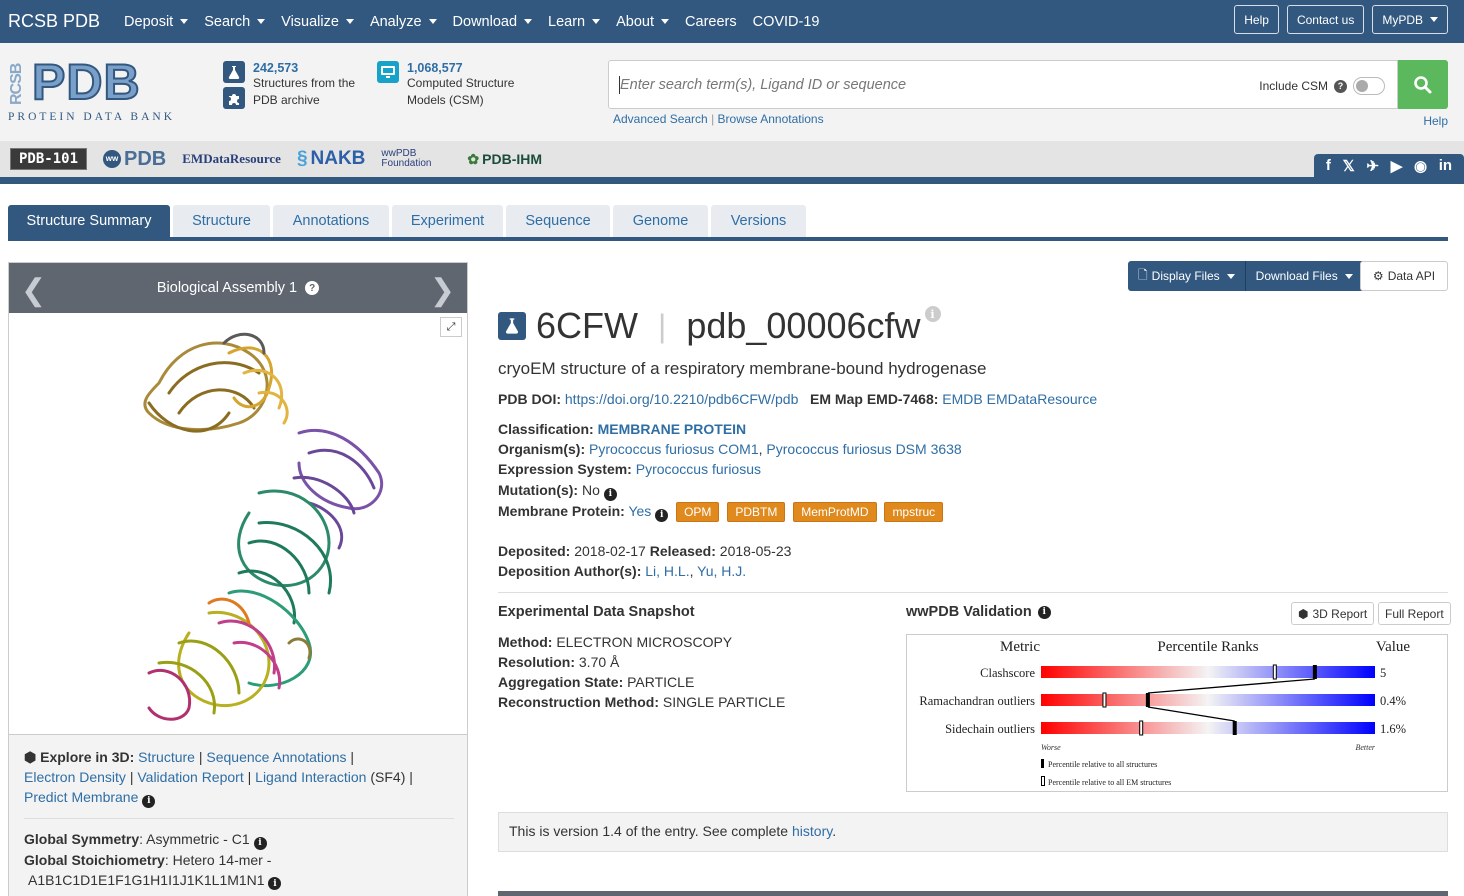 Image resolution: width=1464 pixels, height=896 pixels. I want to click on youtube-icon: ▶, so click(1397, 166).